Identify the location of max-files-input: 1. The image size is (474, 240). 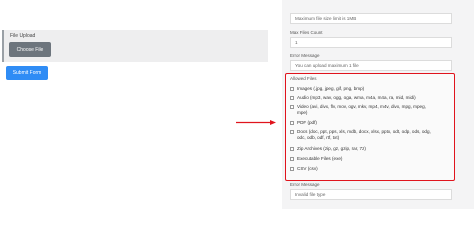
(371, 42).